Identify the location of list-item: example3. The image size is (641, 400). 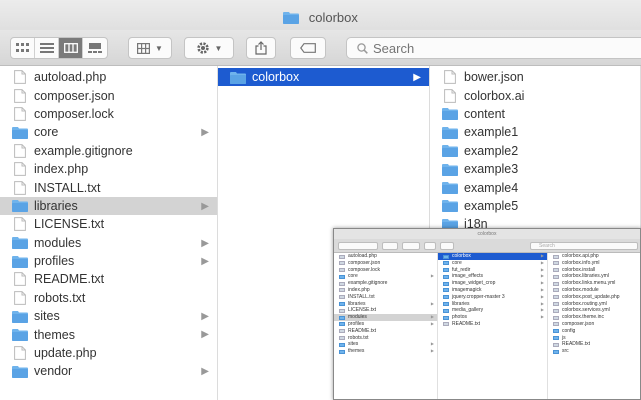
(535, 169).